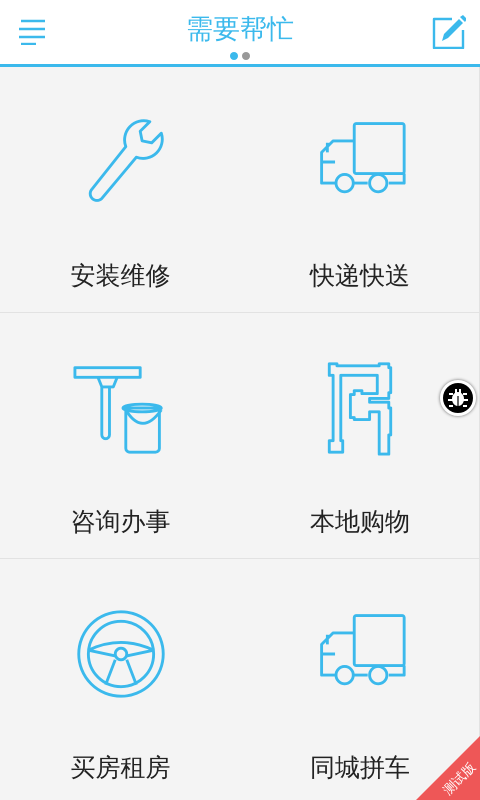  I want to click on category-label: 同城拼车, so click(360, 767).